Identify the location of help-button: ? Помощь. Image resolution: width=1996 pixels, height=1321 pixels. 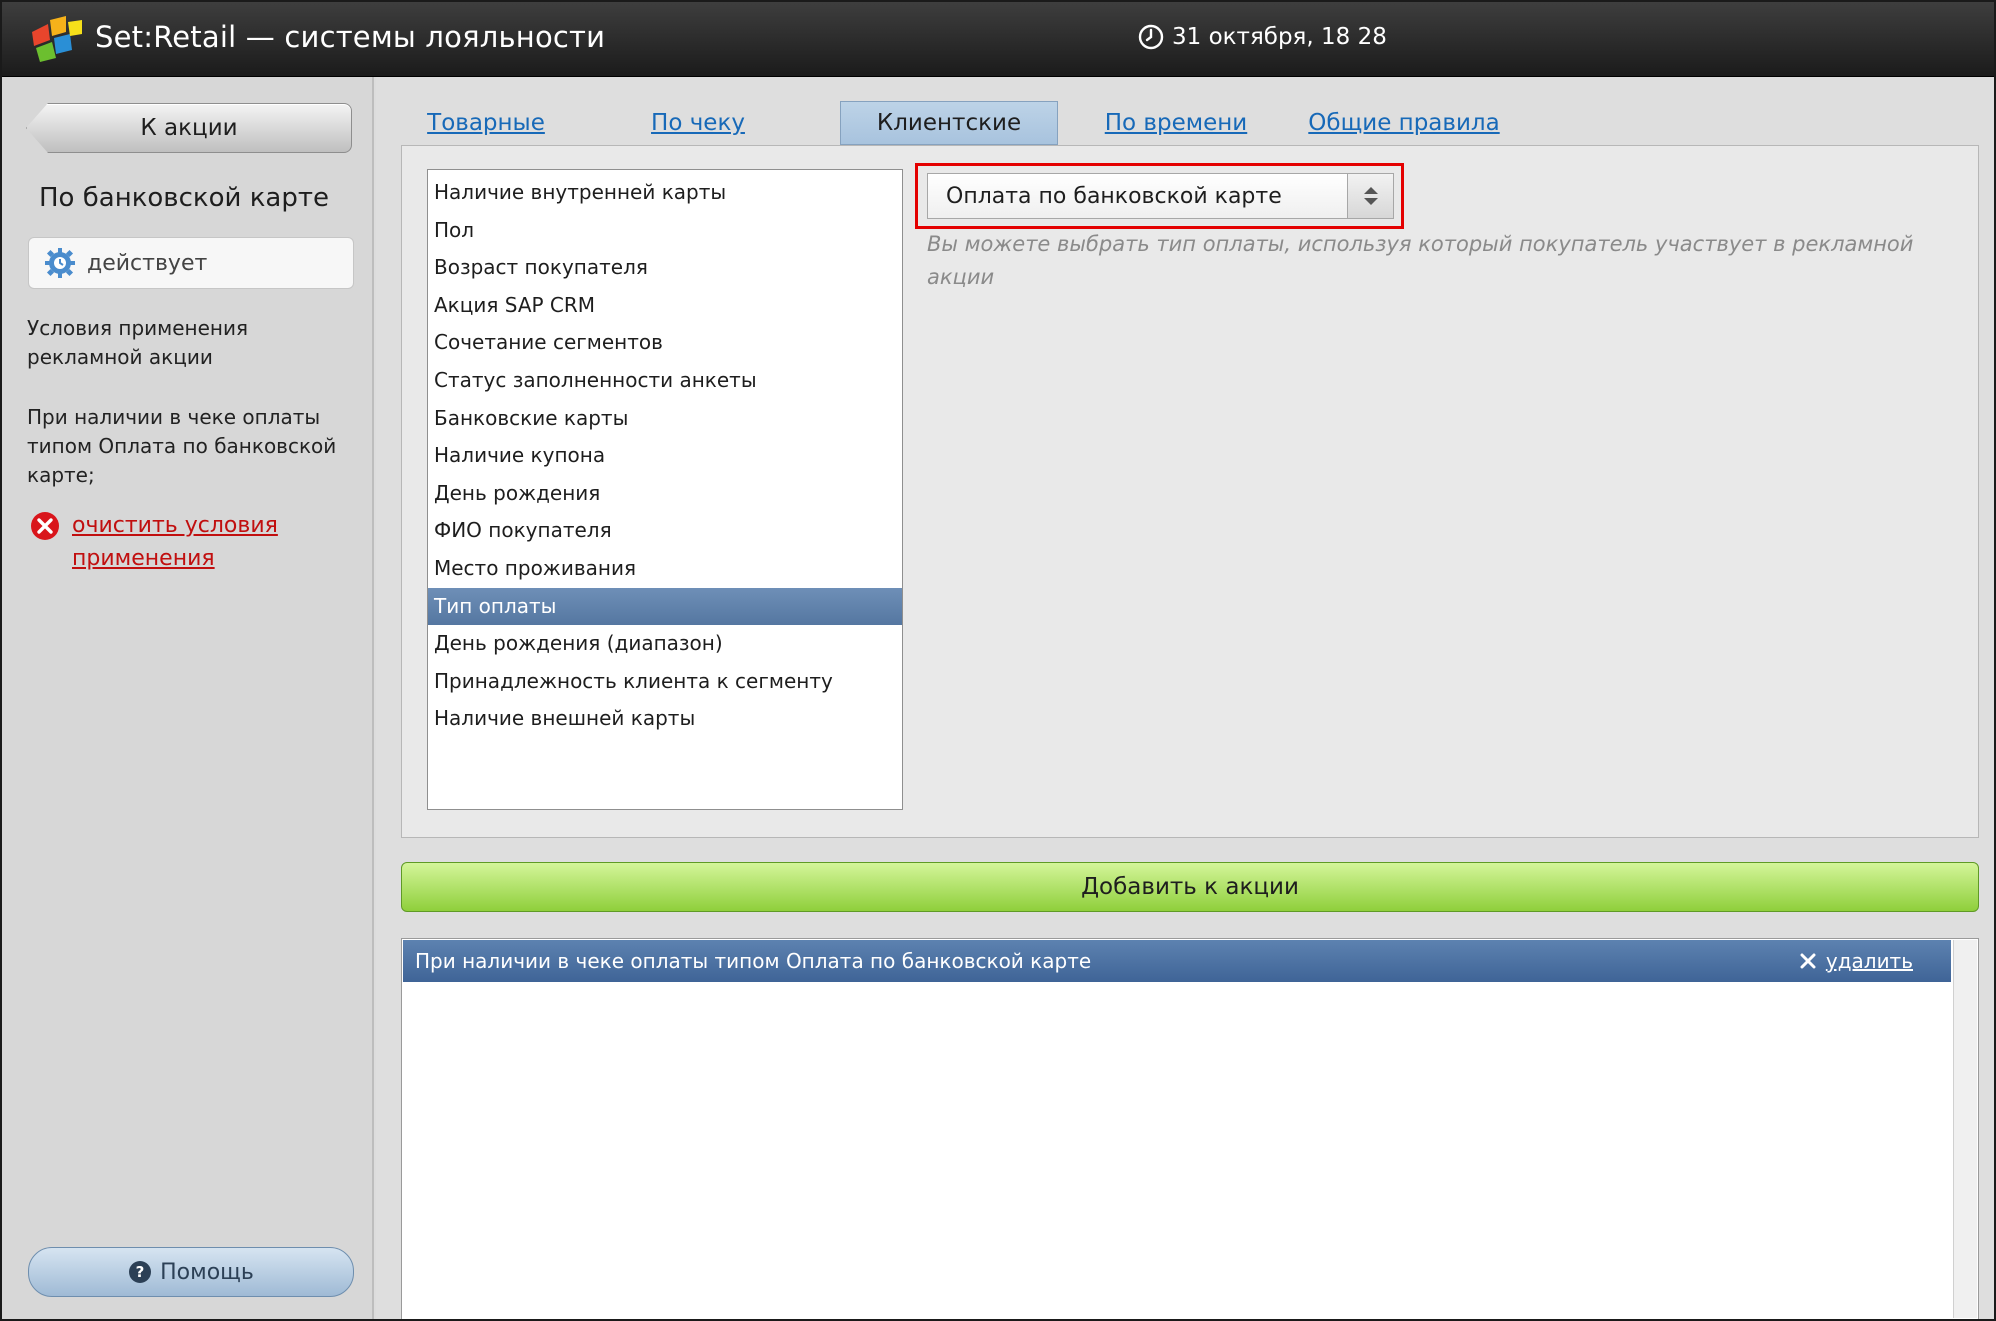
(191, 1272).